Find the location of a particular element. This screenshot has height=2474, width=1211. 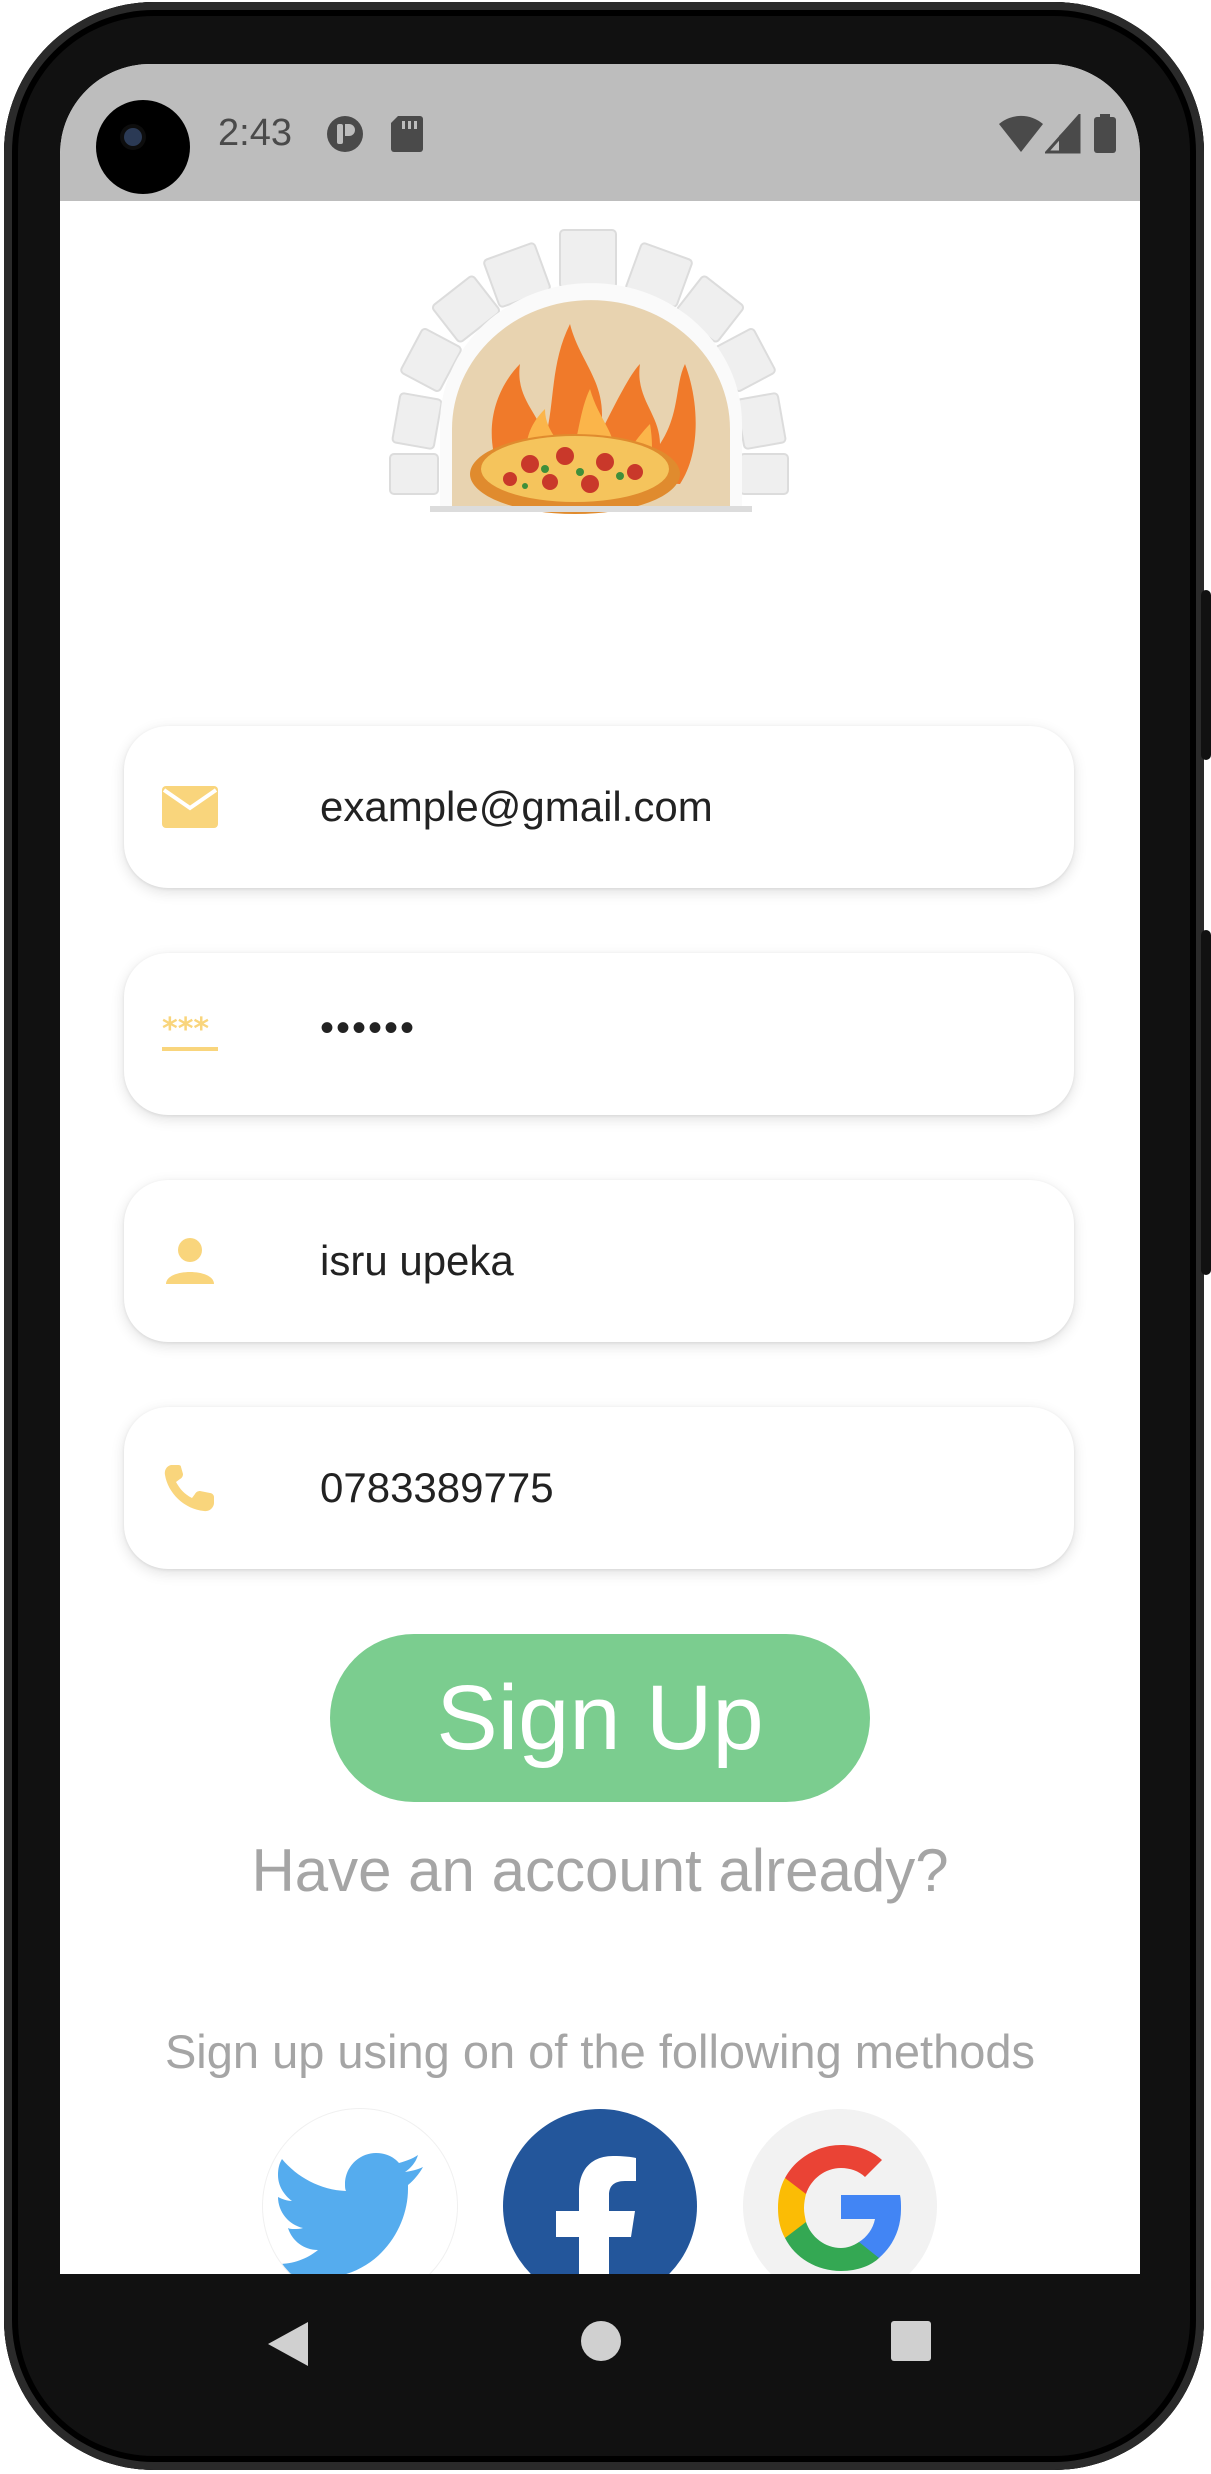

phone-input: 0783389775 is located at coordinates (437, 1488).